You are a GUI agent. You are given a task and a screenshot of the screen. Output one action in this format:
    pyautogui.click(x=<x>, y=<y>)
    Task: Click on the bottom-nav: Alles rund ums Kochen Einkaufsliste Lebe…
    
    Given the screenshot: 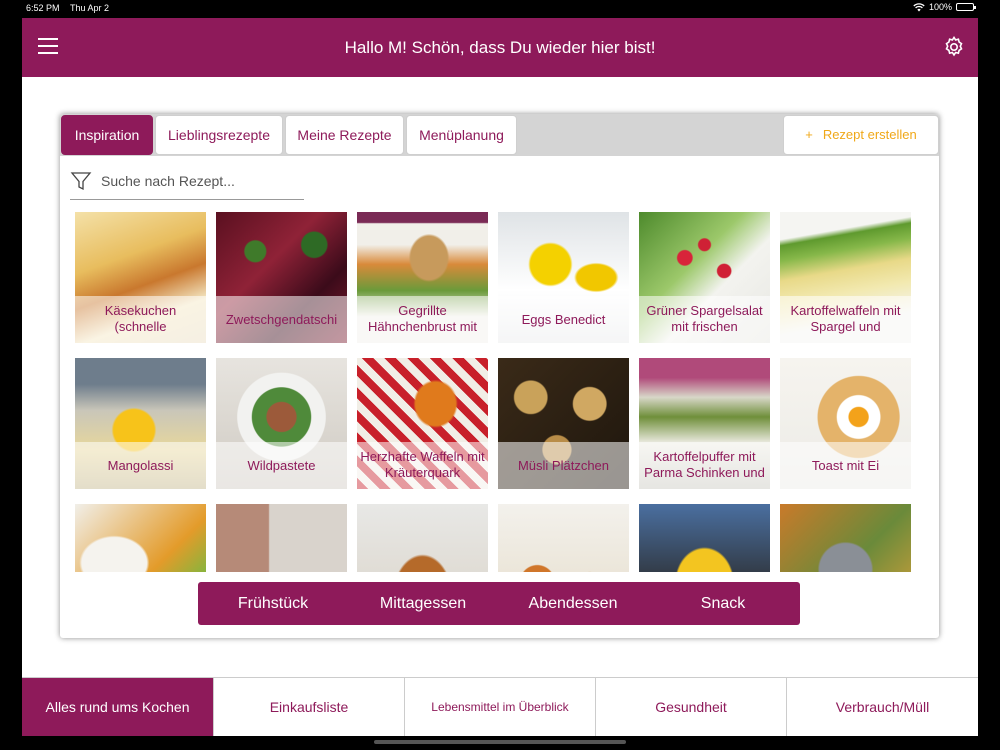 What is the action you would take?
    pyautogui.click(x=500, y=706)
    